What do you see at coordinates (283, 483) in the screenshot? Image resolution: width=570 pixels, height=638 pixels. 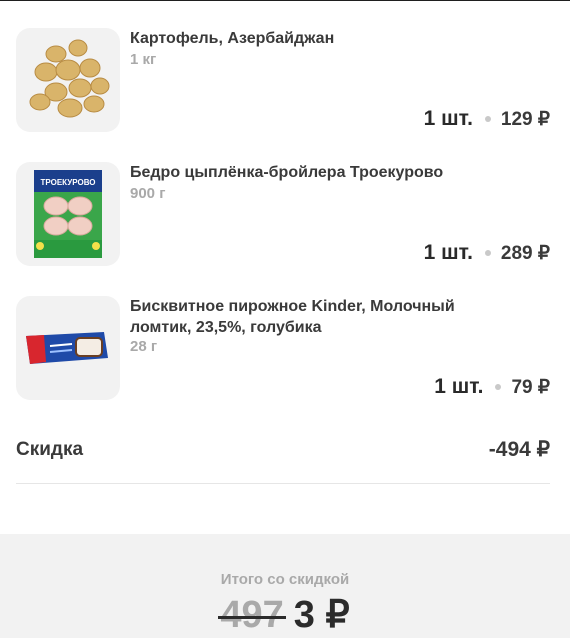 I see `divider` at bounding box center [283, 483].